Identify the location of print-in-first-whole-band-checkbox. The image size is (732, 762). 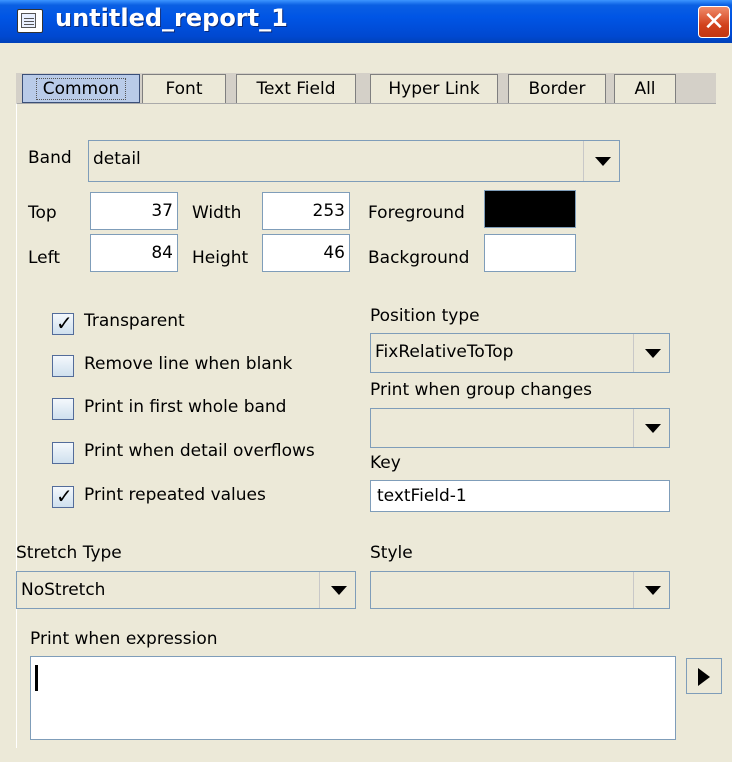
(63, 409).